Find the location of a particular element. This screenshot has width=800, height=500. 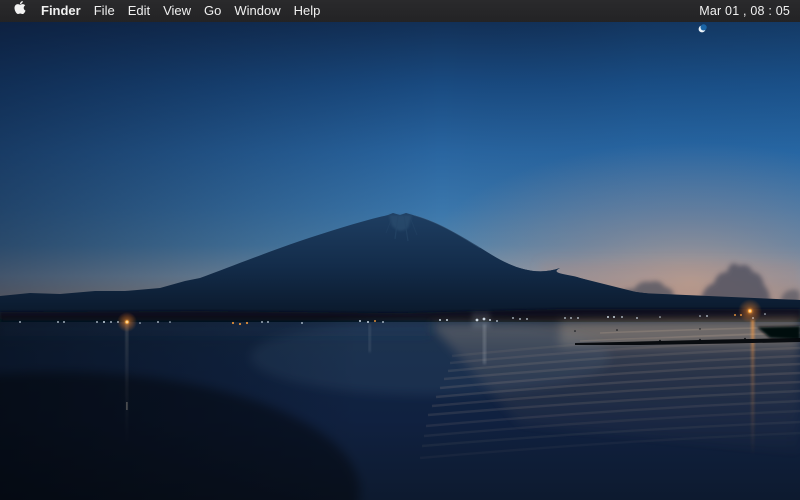

apple-icon is located at coordinates (20, 11).